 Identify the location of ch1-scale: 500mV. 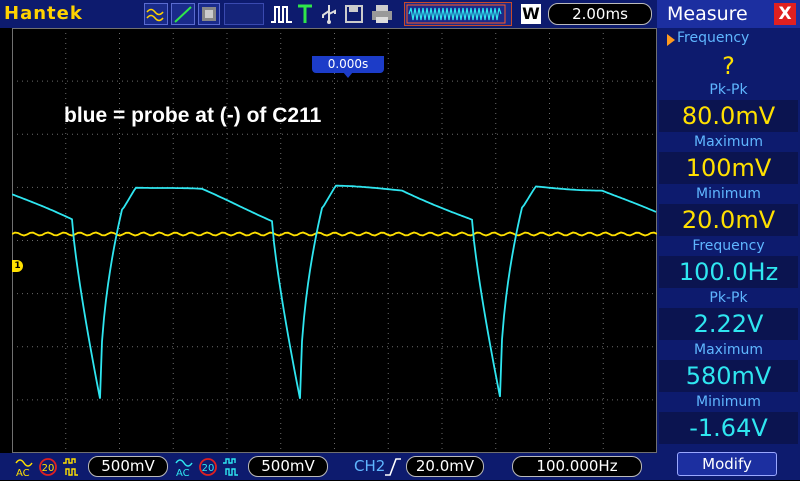
(128, 466).